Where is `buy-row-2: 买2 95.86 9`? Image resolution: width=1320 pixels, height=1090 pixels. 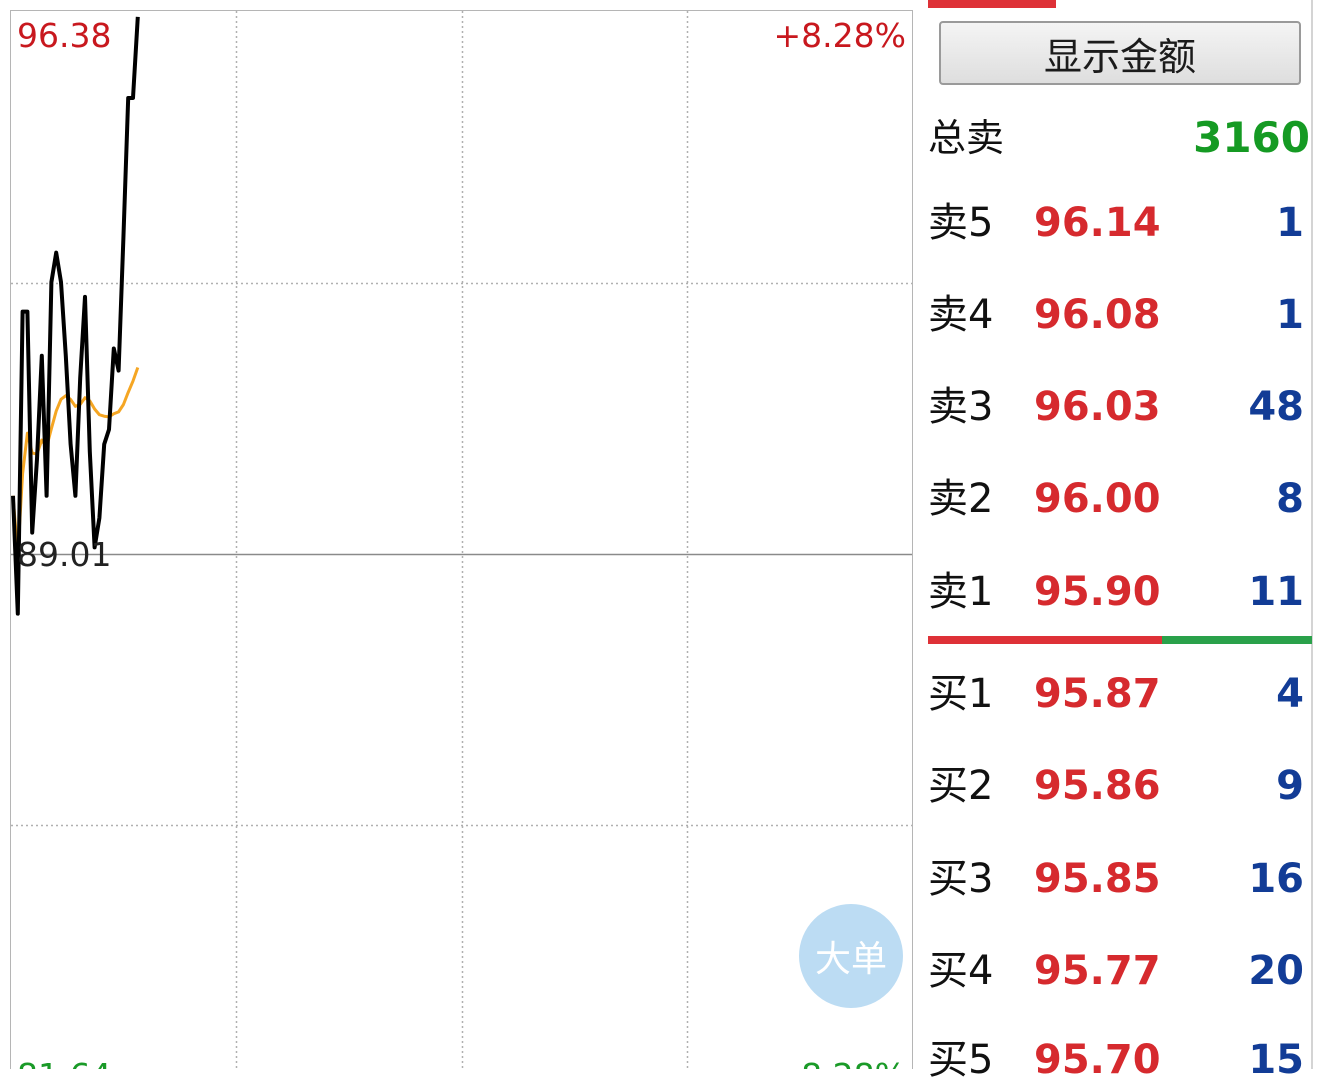
buy-row-2: 买2 95.86 9 is located at coordinates (1119, 786).